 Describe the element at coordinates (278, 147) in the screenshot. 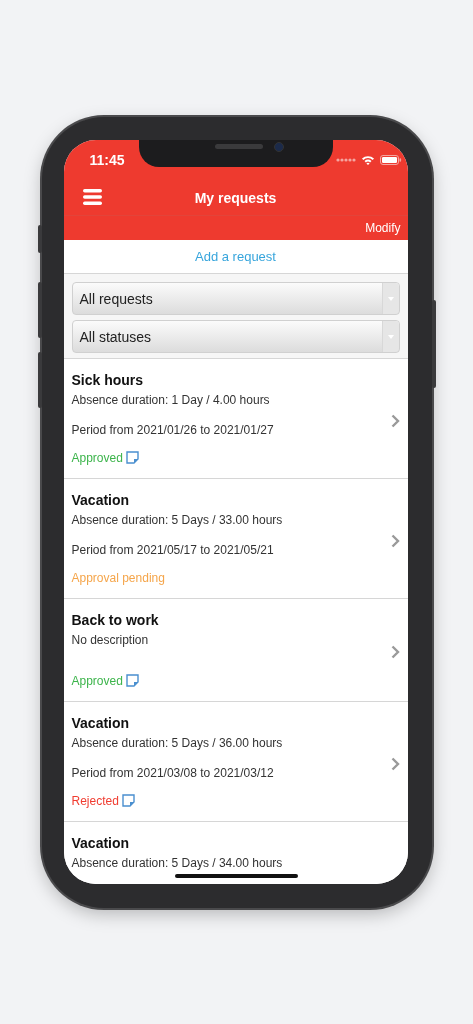

I see `camera-icon` at that location.